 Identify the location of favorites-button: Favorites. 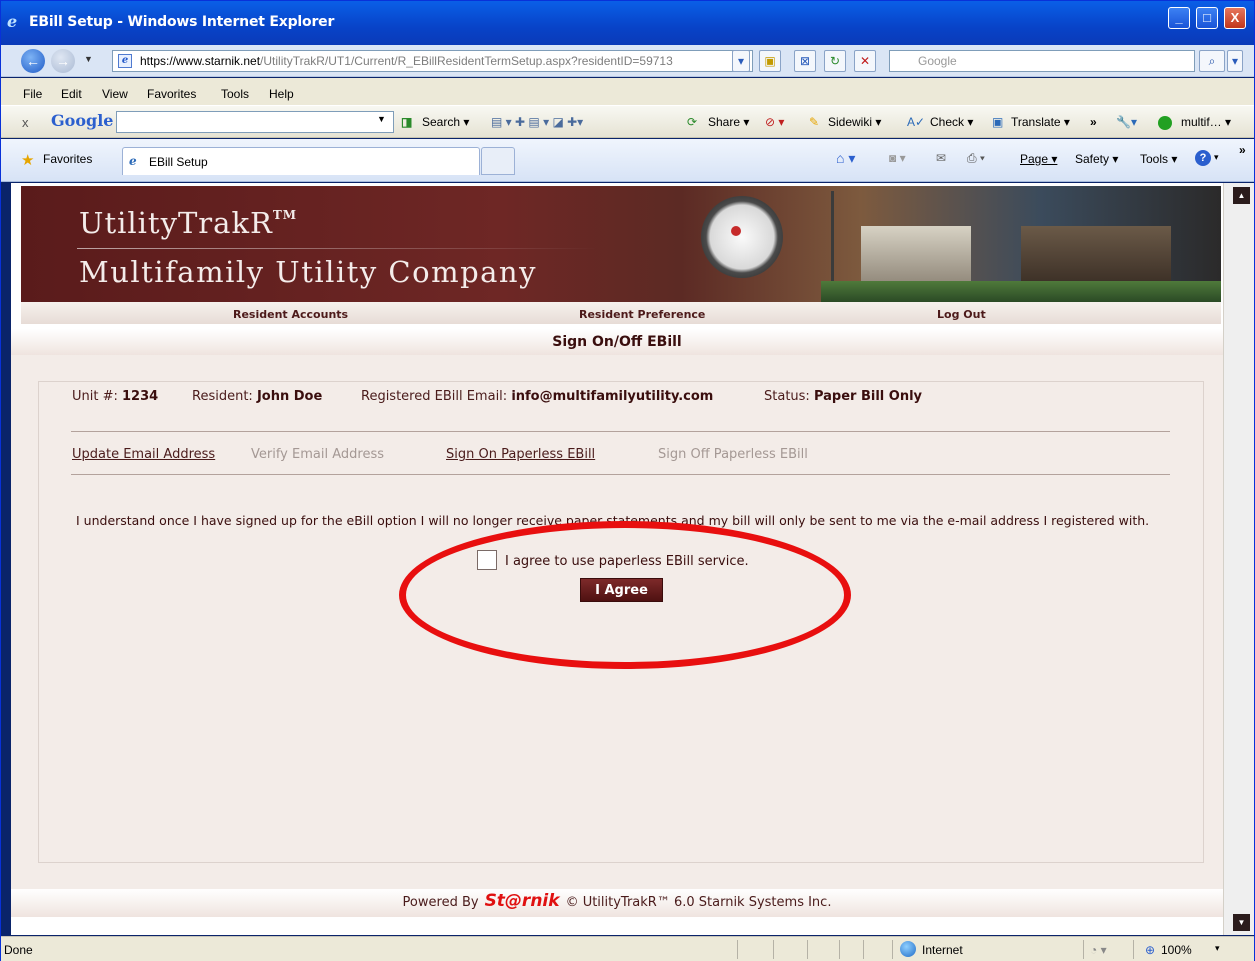
(67, 159).